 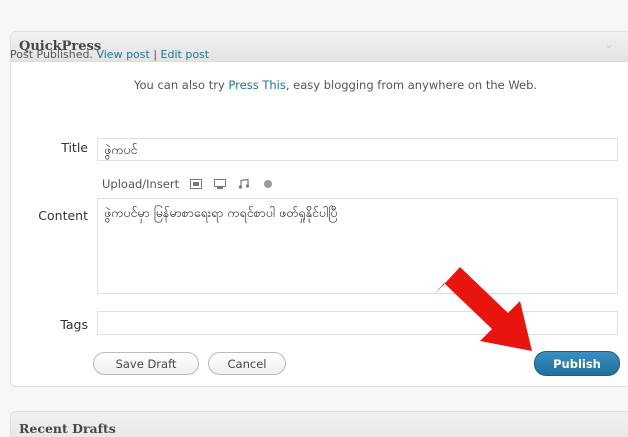 What do you see at coordinates (609, 44) in the screenshot?
I see `collapse-icon: ⌄` at bounding box center [609, 44].